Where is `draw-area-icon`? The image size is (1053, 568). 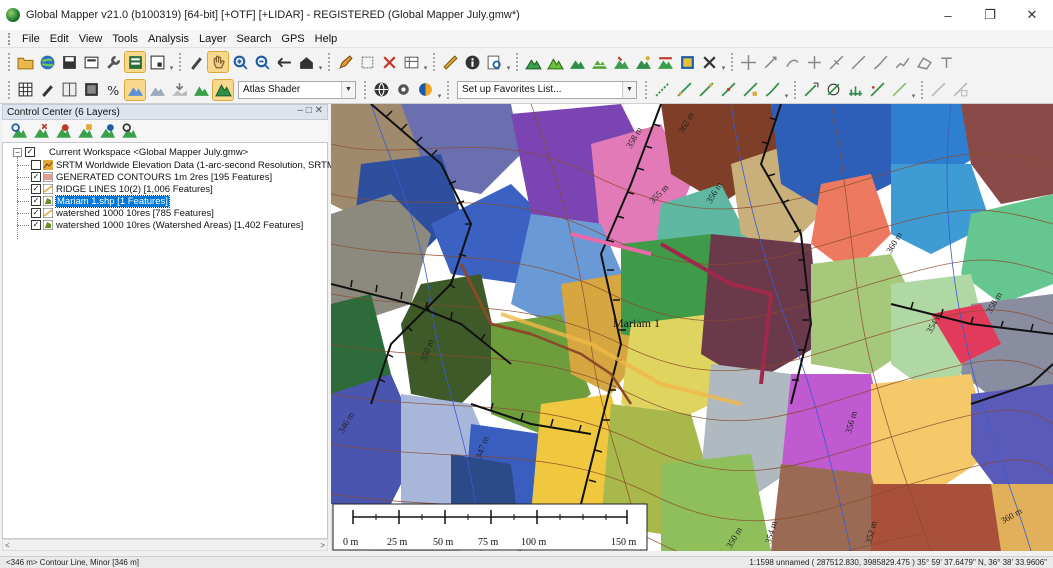
draw-area-icon is located at coordinates (924, 62).